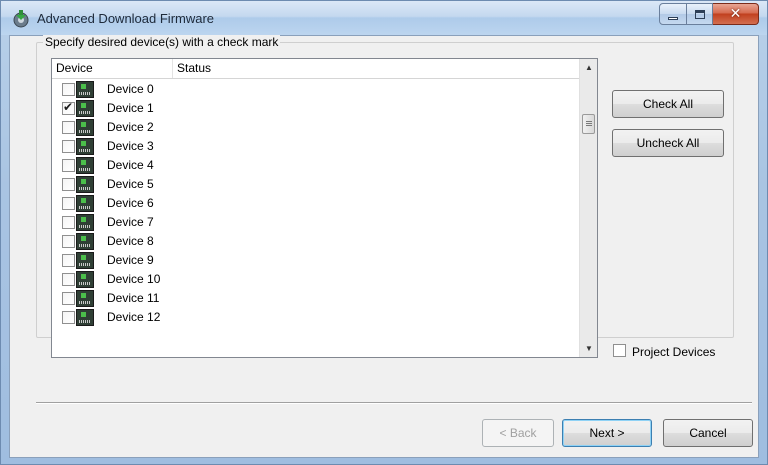 The width and height of the screenshot is (768, 465). Describe the element at coordinates (315, 108) in the screenshot. I see `list-item: Device 1` at that location.